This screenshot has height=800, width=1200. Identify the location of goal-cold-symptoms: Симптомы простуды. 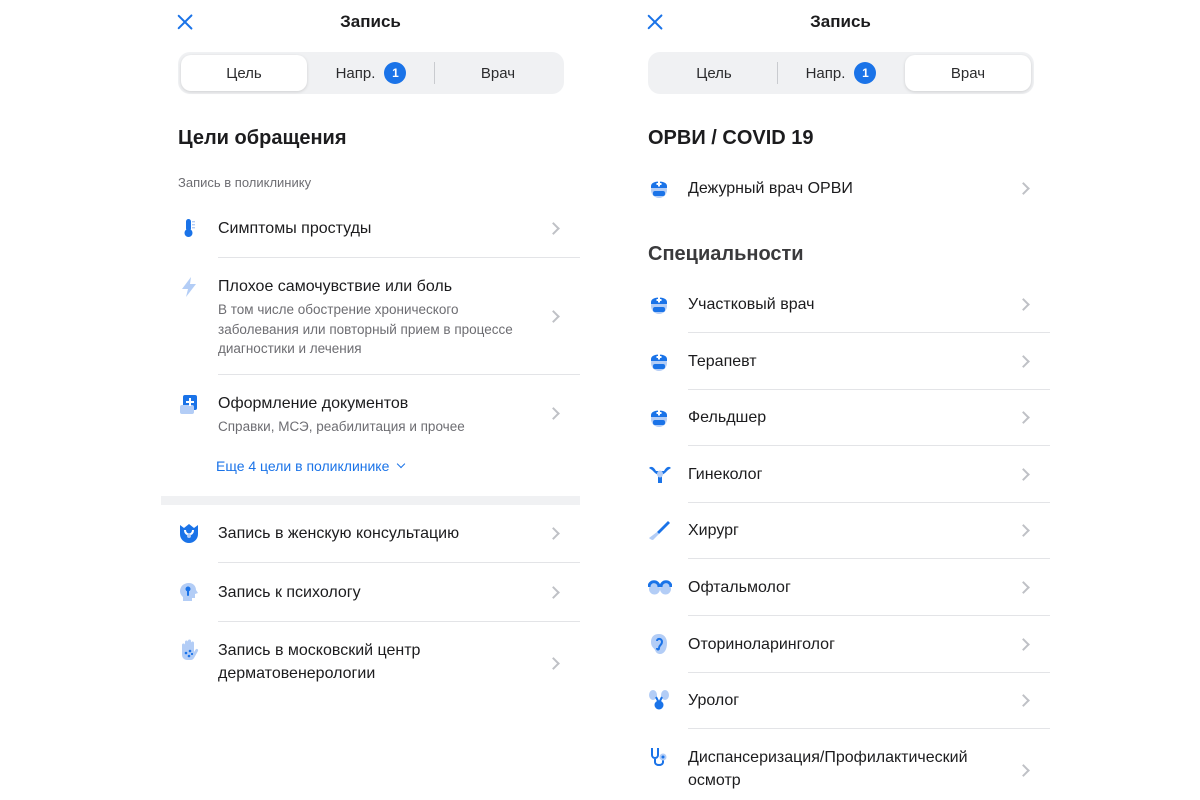
(379, 233).